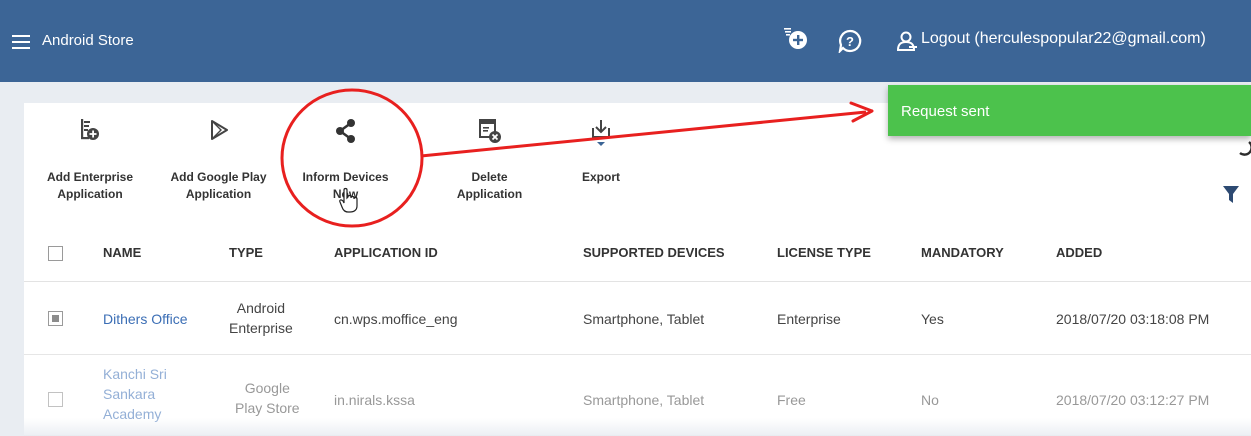 This screenshot has height=436, width=1251. What do you see at coordinates (932, 319) in the screenshot?
I see `mandatory-value: Yes` at bounding box center [932, 319].